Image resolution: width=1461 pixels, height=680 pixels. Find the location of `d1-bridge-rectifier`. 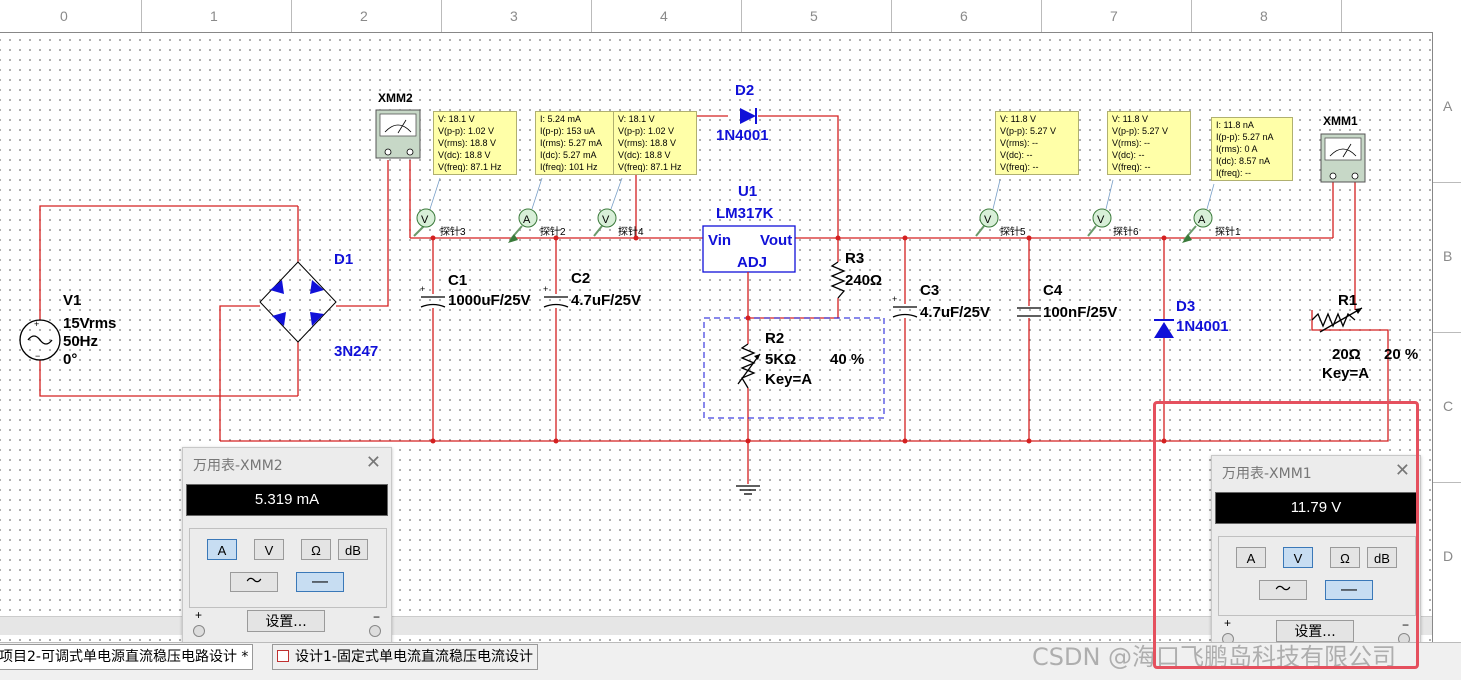

d1-bridge-rectifier is located at coordinates (298, 302).